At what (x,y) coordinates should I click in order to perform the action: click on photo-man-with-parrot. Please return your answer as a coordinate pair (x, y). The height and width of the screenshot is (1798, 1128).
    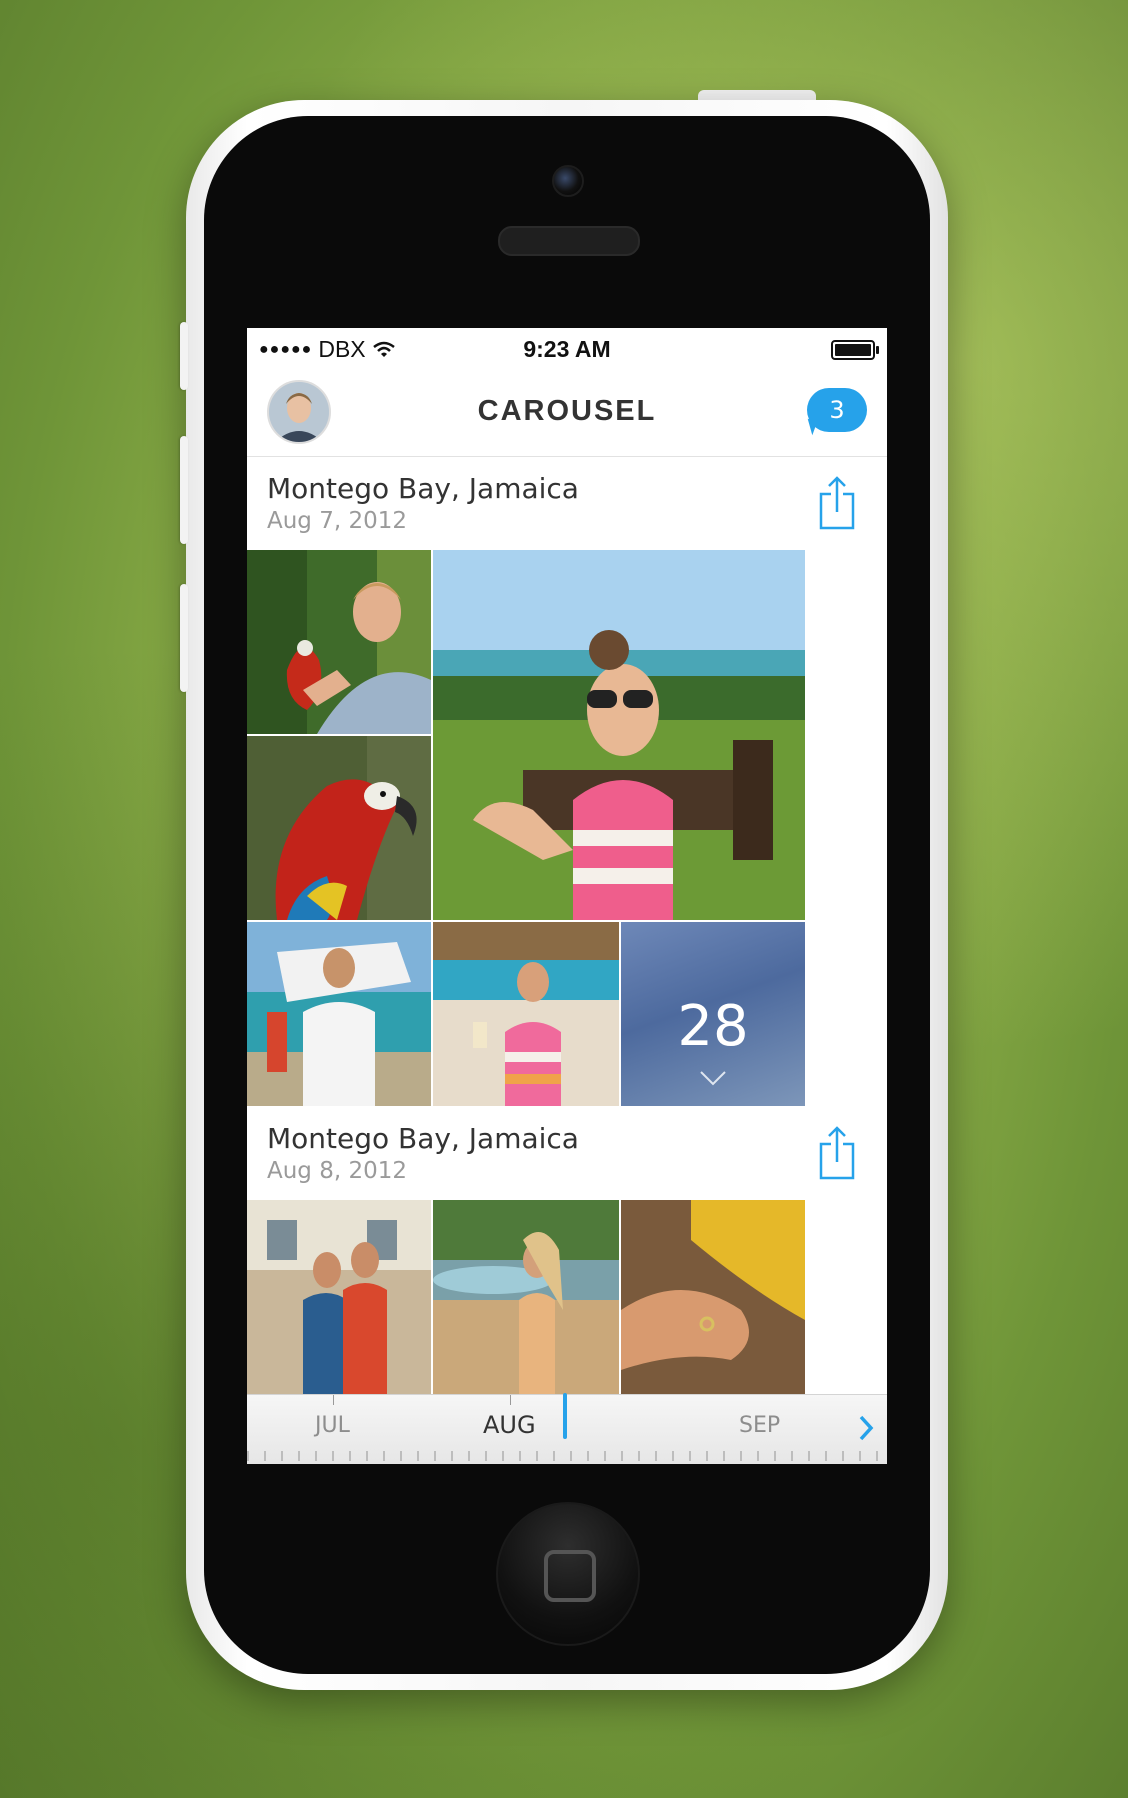
    Looking at the image, I should click on (339, 642).